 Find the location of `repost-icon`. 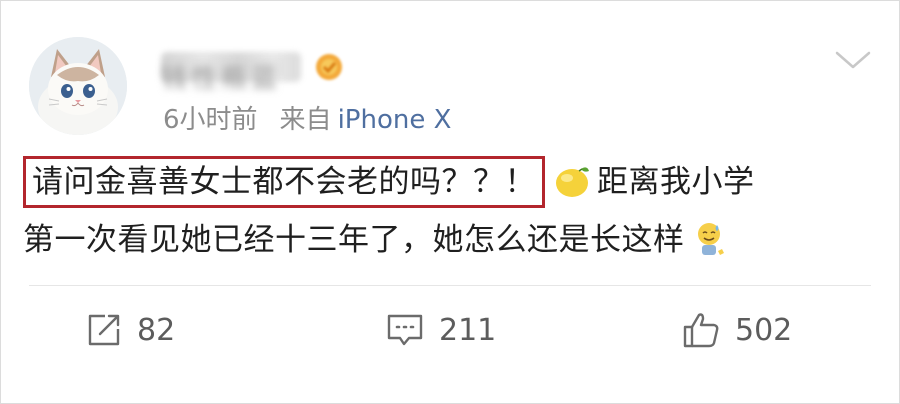

repost-icon is located at coordinates (104, 330).